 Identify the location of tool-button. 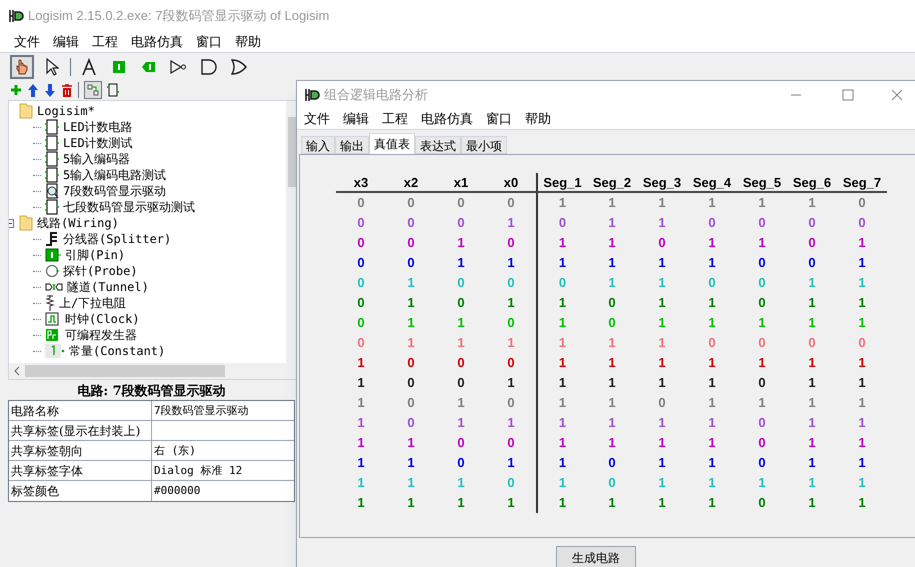
(22, 66).